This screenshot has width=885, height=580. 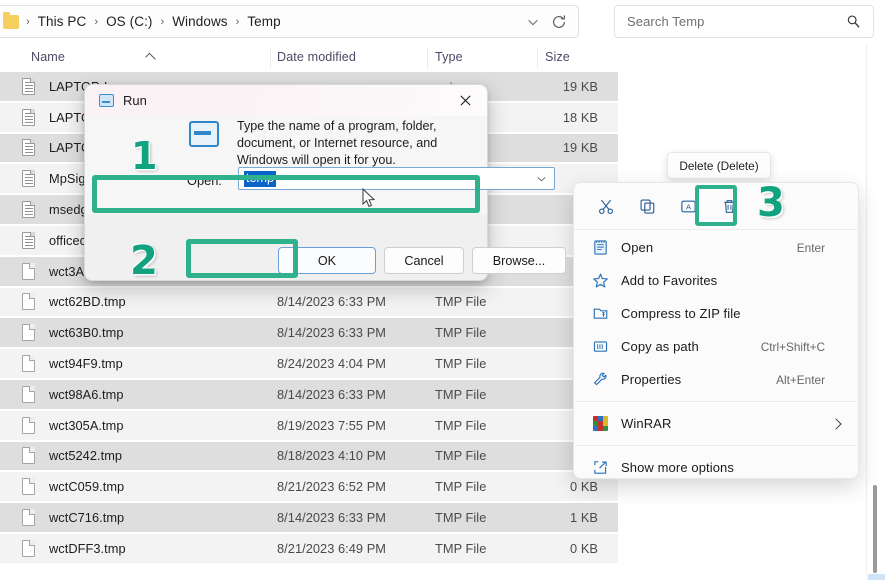 I want to click on run-dialog-title-bar: Run, so click(x=286, y=100).